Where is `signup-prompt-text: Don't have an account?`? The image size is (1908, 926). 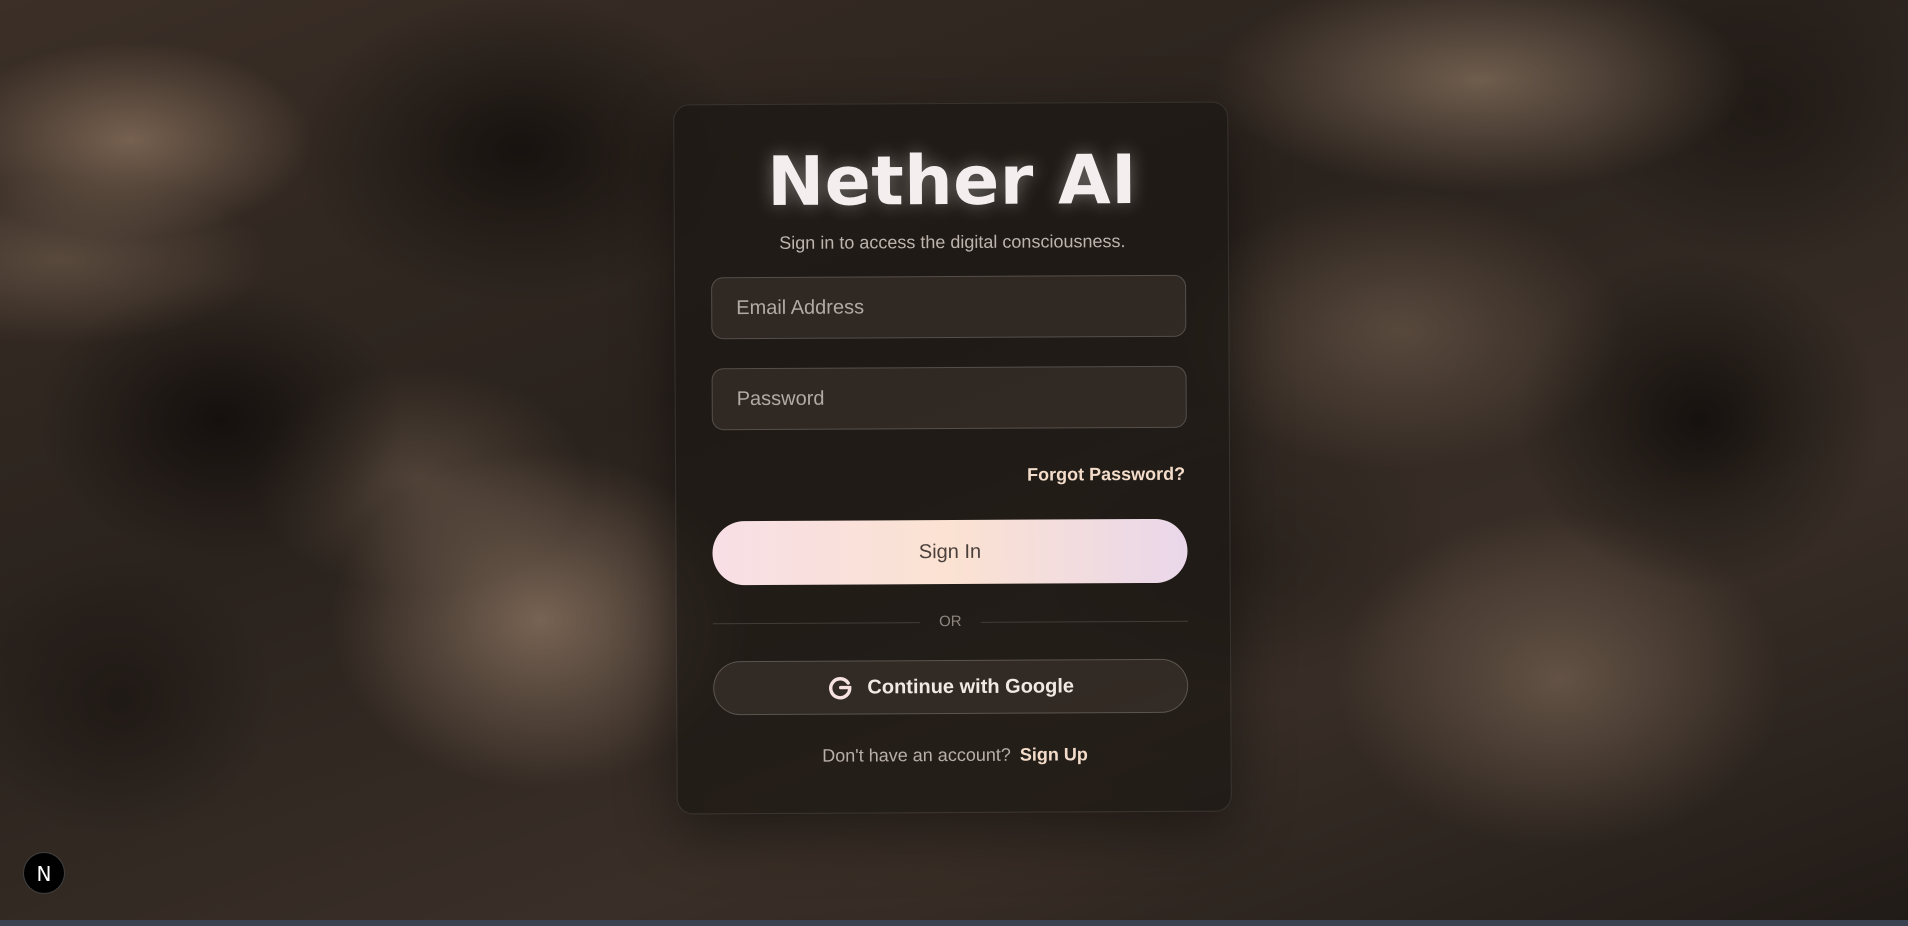
signup-prompt-text: Don't have an account? is located at coordinates (916, 755).